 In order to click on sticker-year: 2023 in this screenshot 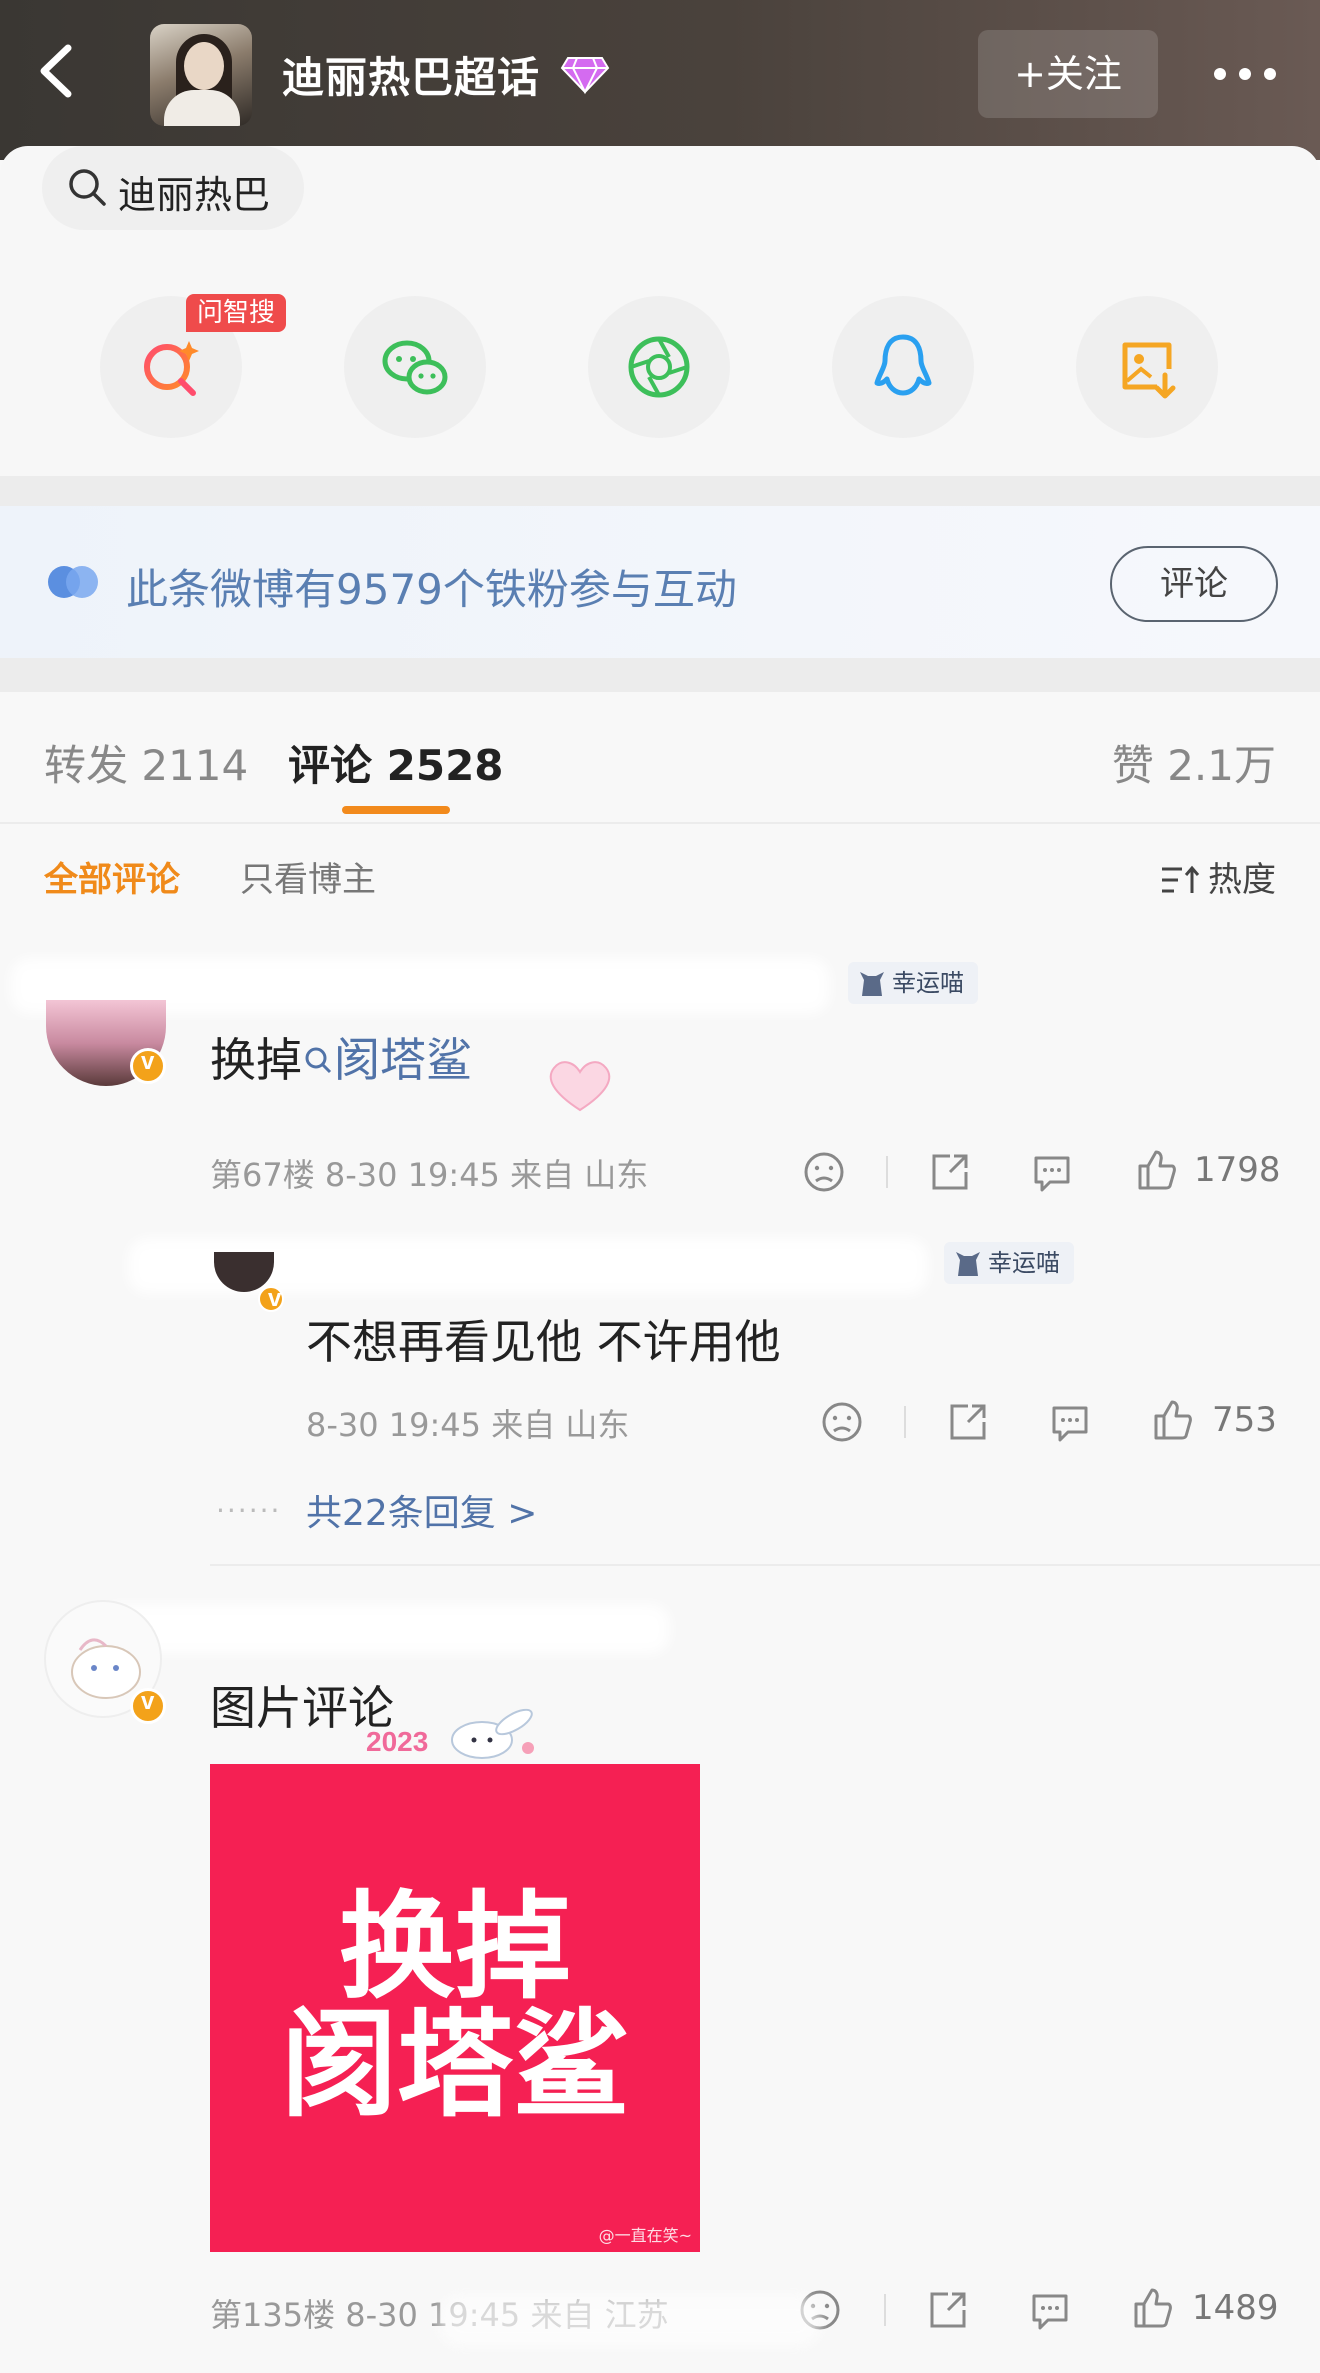, I will do `click(397, 1741)`.